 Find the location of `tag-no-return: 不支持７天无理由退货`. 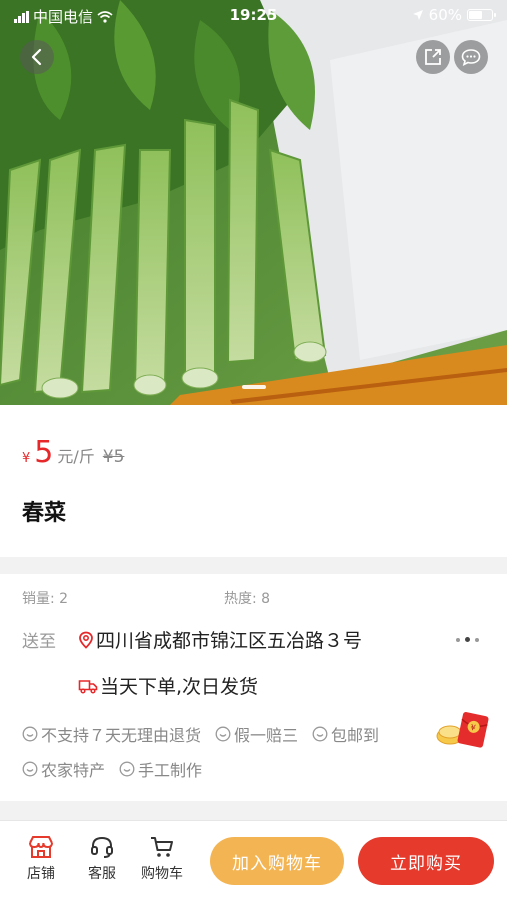

tag-no-return: 不支持７天无理由退货 is located at coordinates (111, 734).